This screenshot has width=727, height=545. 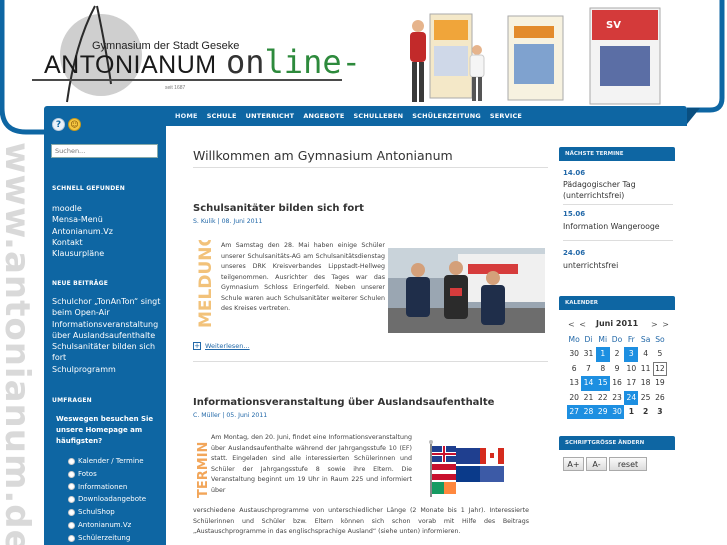 What do you see at coordinates (222, 116) in the screenshot?
I see `nav-schule: Schule` at bounding box center [222, 116].